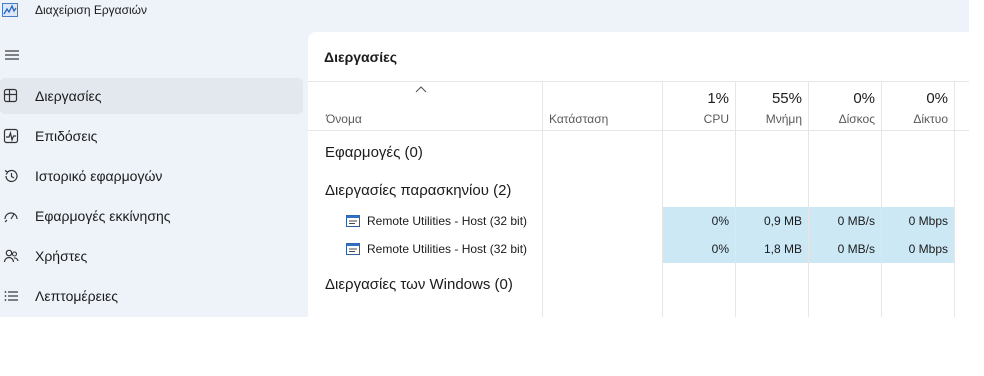 Image resolution: width=984 pixels, height=376 pixels. What do you see at coordinates (578, 119) in the screenshot?
I see `column-header-status: Κατάσταση` at bounding box center [578, 119].